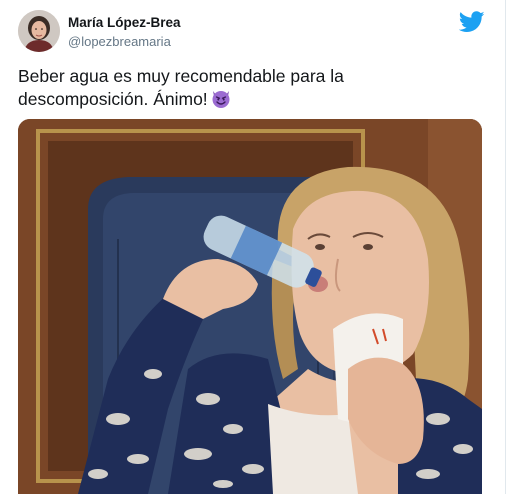 The width and height of the screenshot is (506, 494). What do you see at coordinates (221, 98) in the screenshot?
I see `smiling-imp-emoji-icon` at bounding box center [221, 98].